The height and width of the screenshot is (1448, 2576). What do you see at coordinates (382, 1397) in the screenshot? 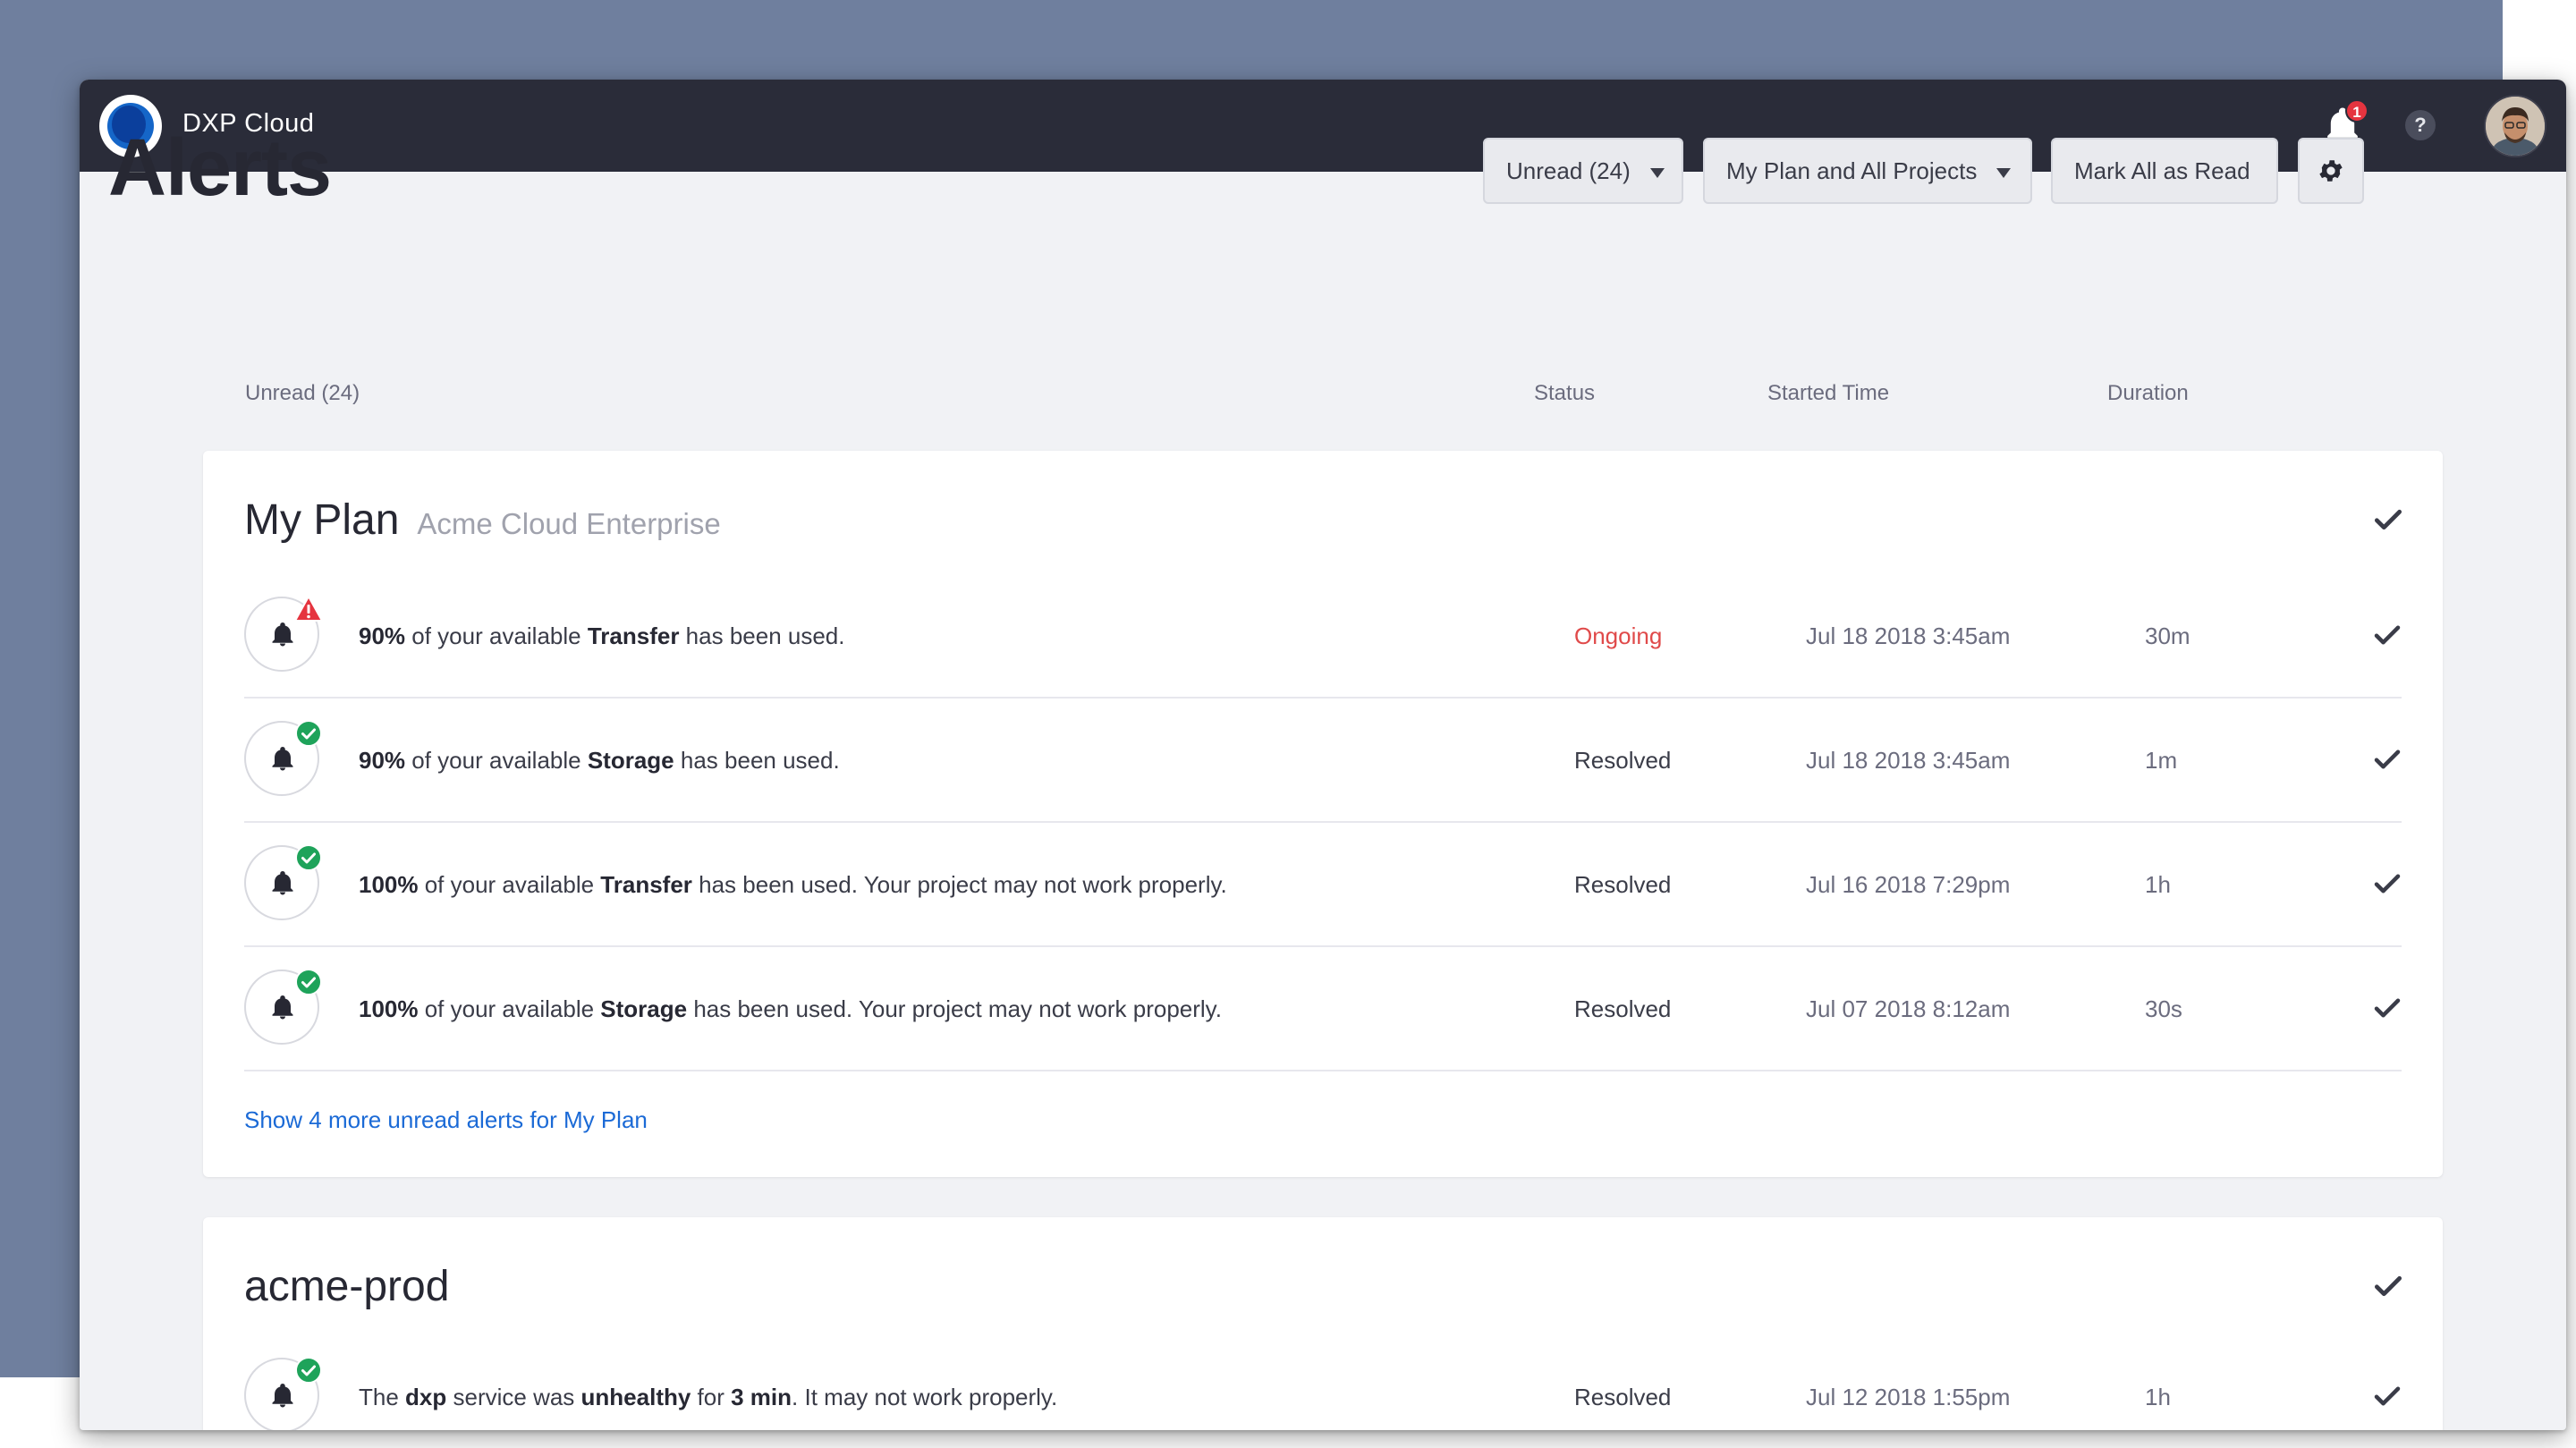
I see `alert-text: The` at bounding box center [382, 1397].